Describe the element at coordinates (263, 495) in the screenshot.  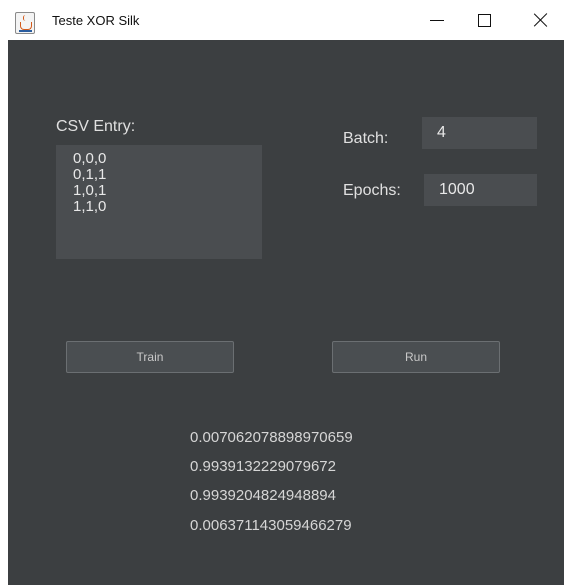
I see `result-value: 0.9939204824948894` at that location.